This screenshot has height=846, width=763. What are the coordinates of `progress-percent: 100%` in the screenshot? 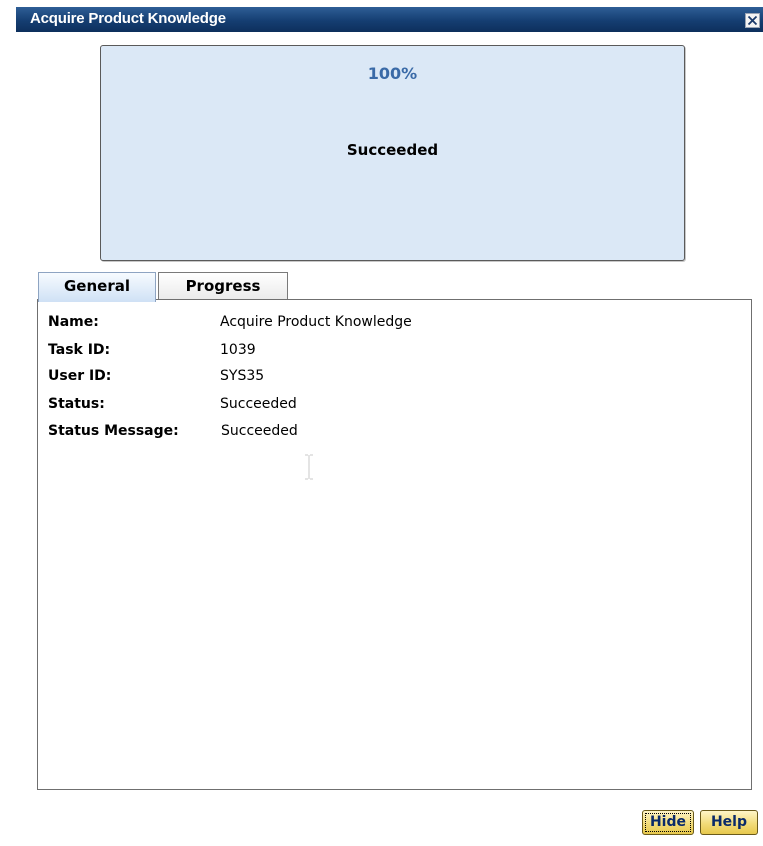 It's located at (392, 73).